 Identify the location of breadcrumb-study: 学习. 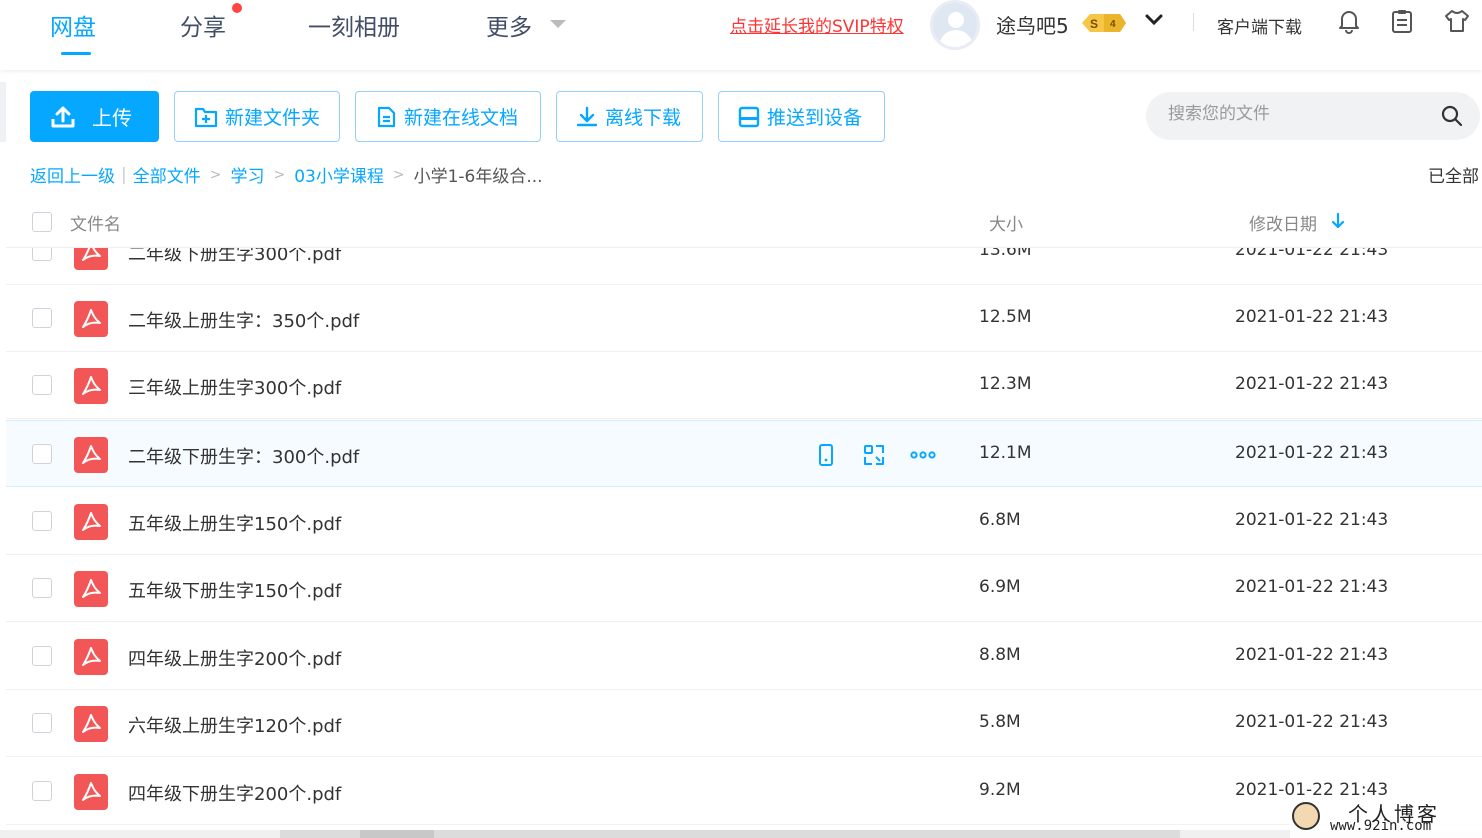
(247, 174).